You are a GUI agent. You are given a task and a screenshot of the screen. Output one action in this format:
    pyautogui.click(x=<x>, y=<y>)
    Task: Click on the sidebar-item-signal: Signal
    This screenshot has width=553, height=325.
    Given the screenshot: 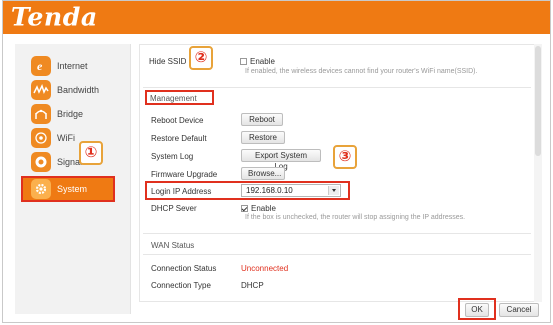 What is the action you would take?
    pyautogui.click(x=76, y=162)
    